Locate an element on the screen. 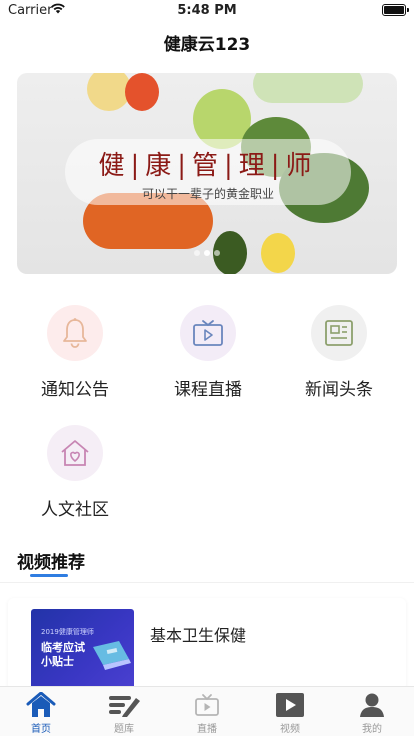  menu-item-community: 人文社区 is located at coordinates (75, 472).